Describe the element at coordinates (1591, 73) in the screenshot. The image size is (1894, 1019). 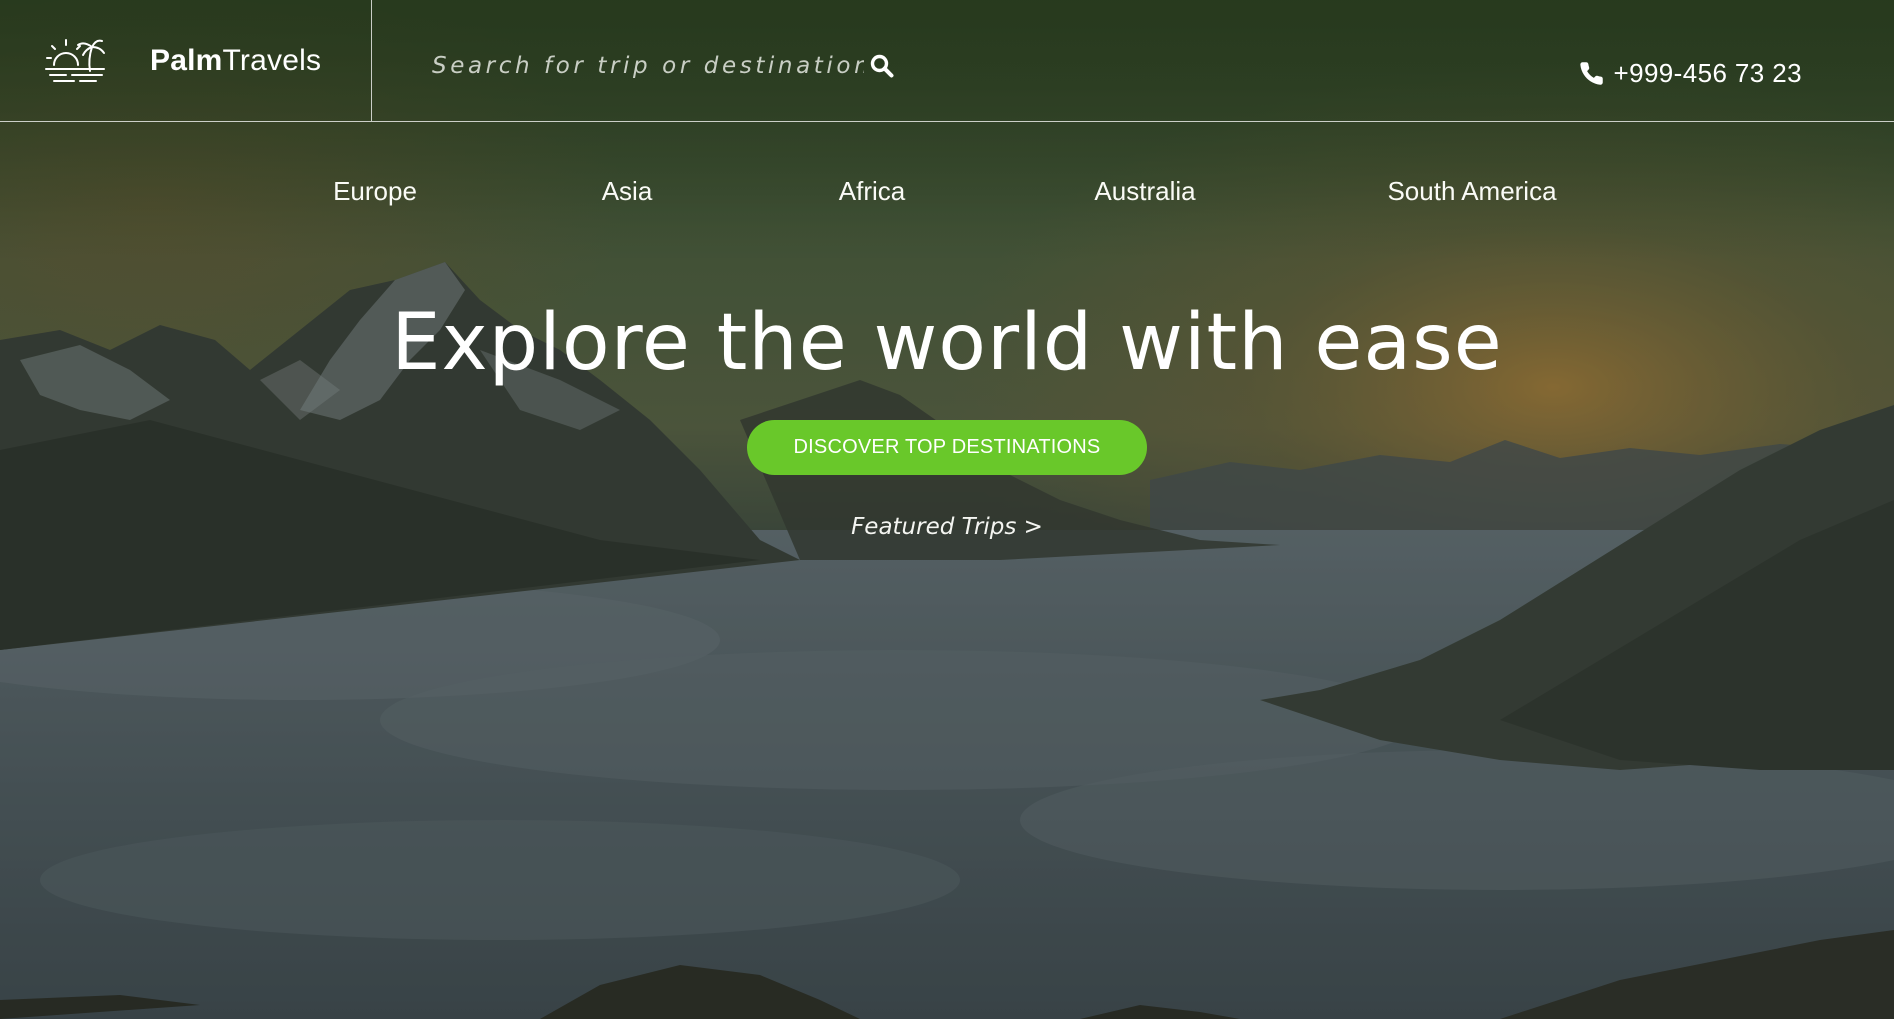
I see `phone-icon` at that location.